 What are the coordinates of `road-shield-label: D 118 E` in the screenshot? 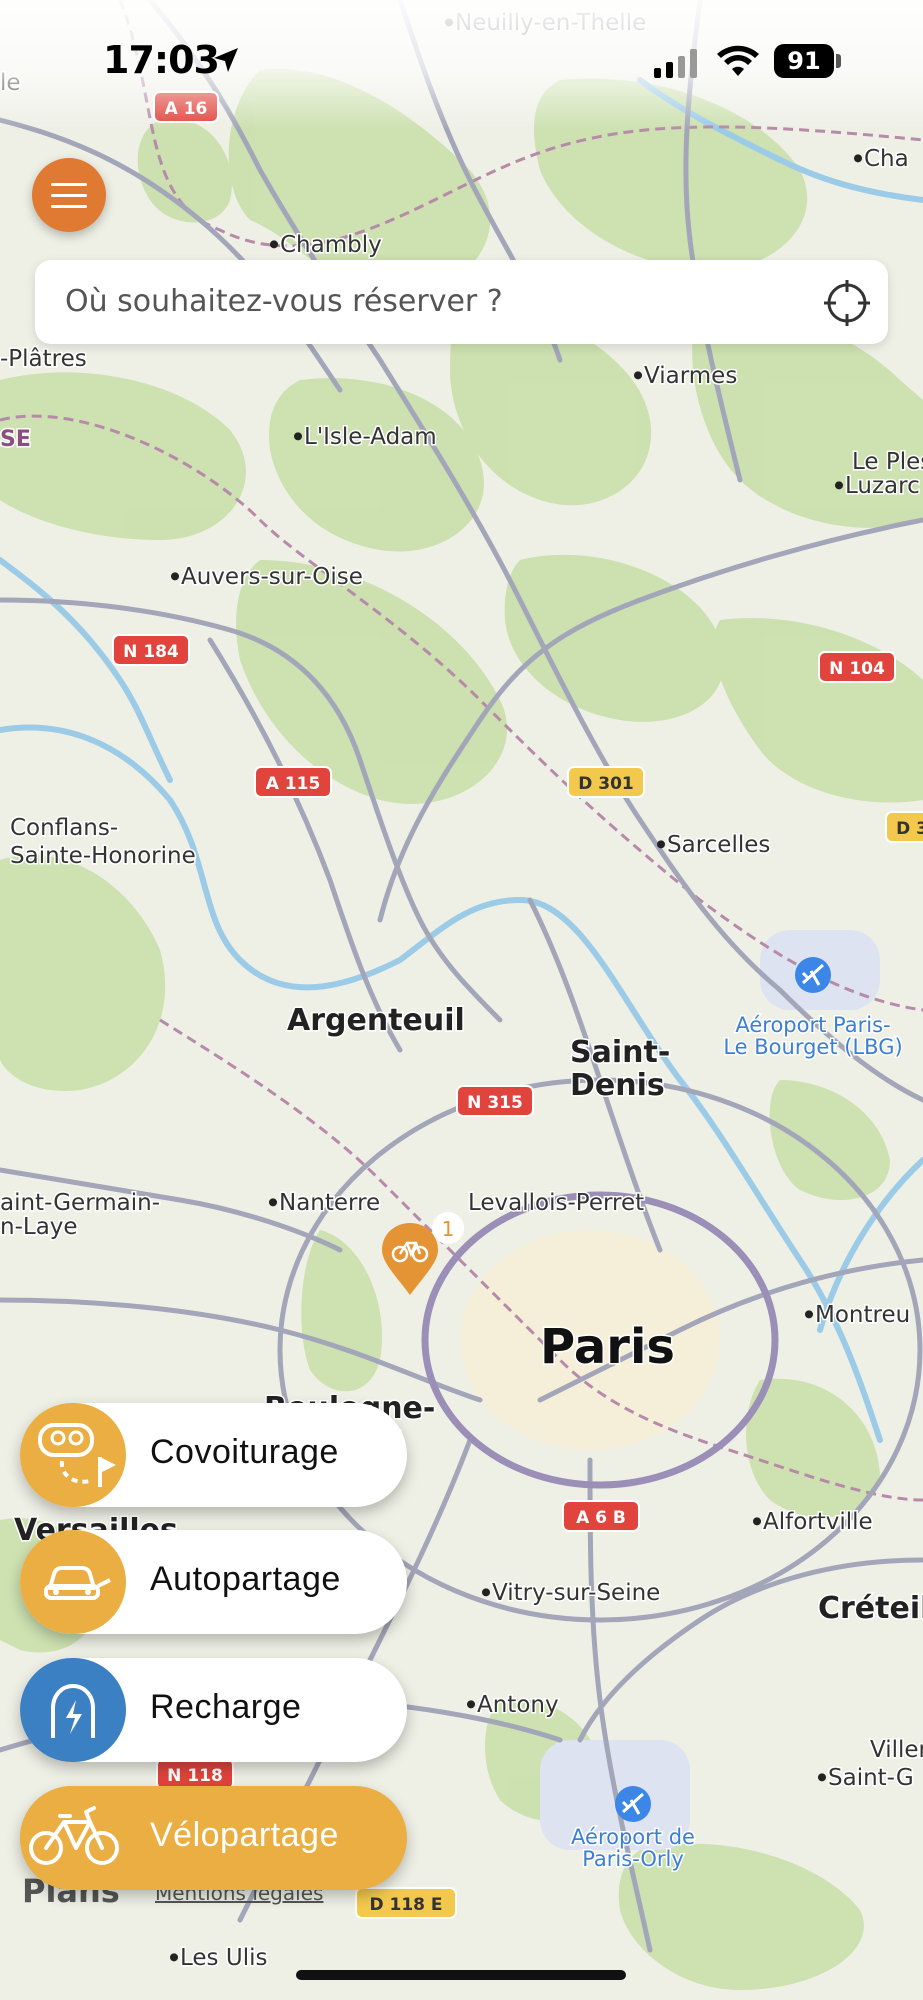 It's located at (405, 1905).